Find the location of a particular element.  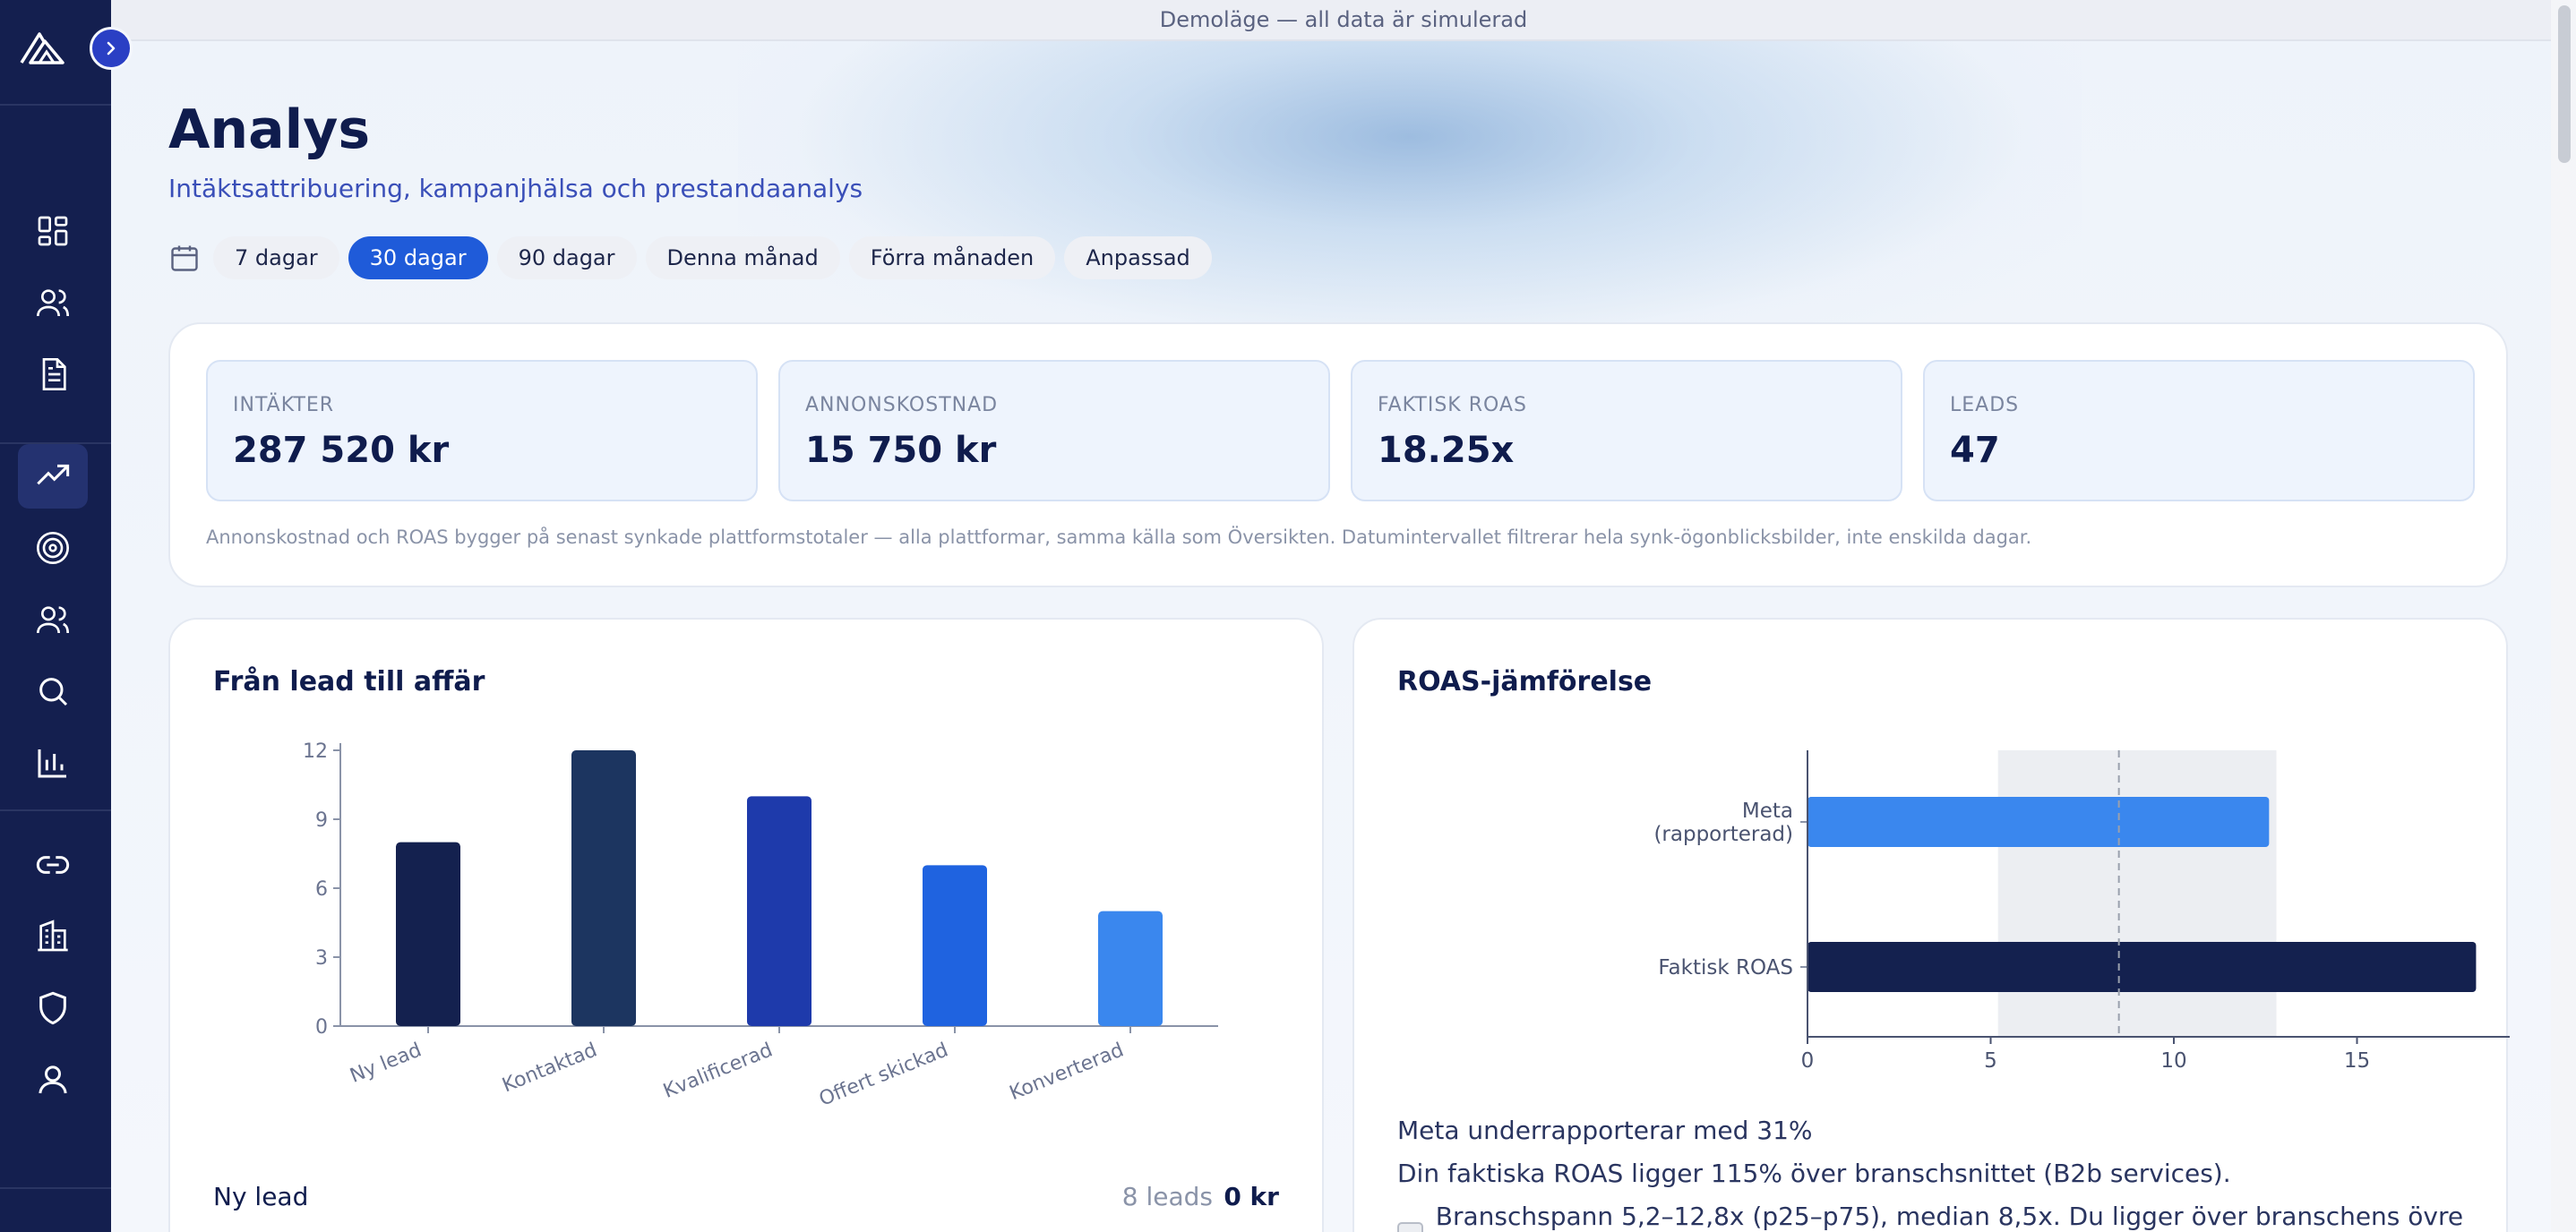

target-icon is located at coordinates (53, 548).